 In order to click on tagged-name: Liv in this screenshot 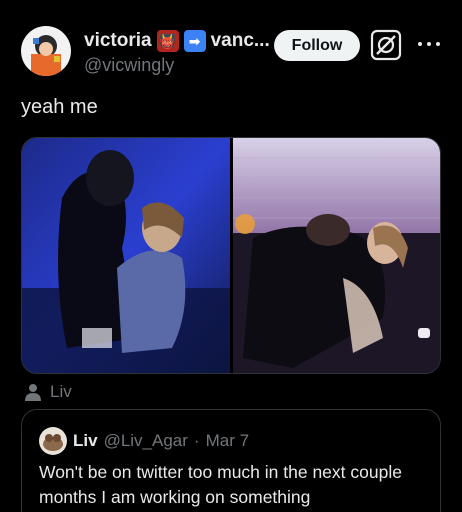, I will do `click(61, 392)`.